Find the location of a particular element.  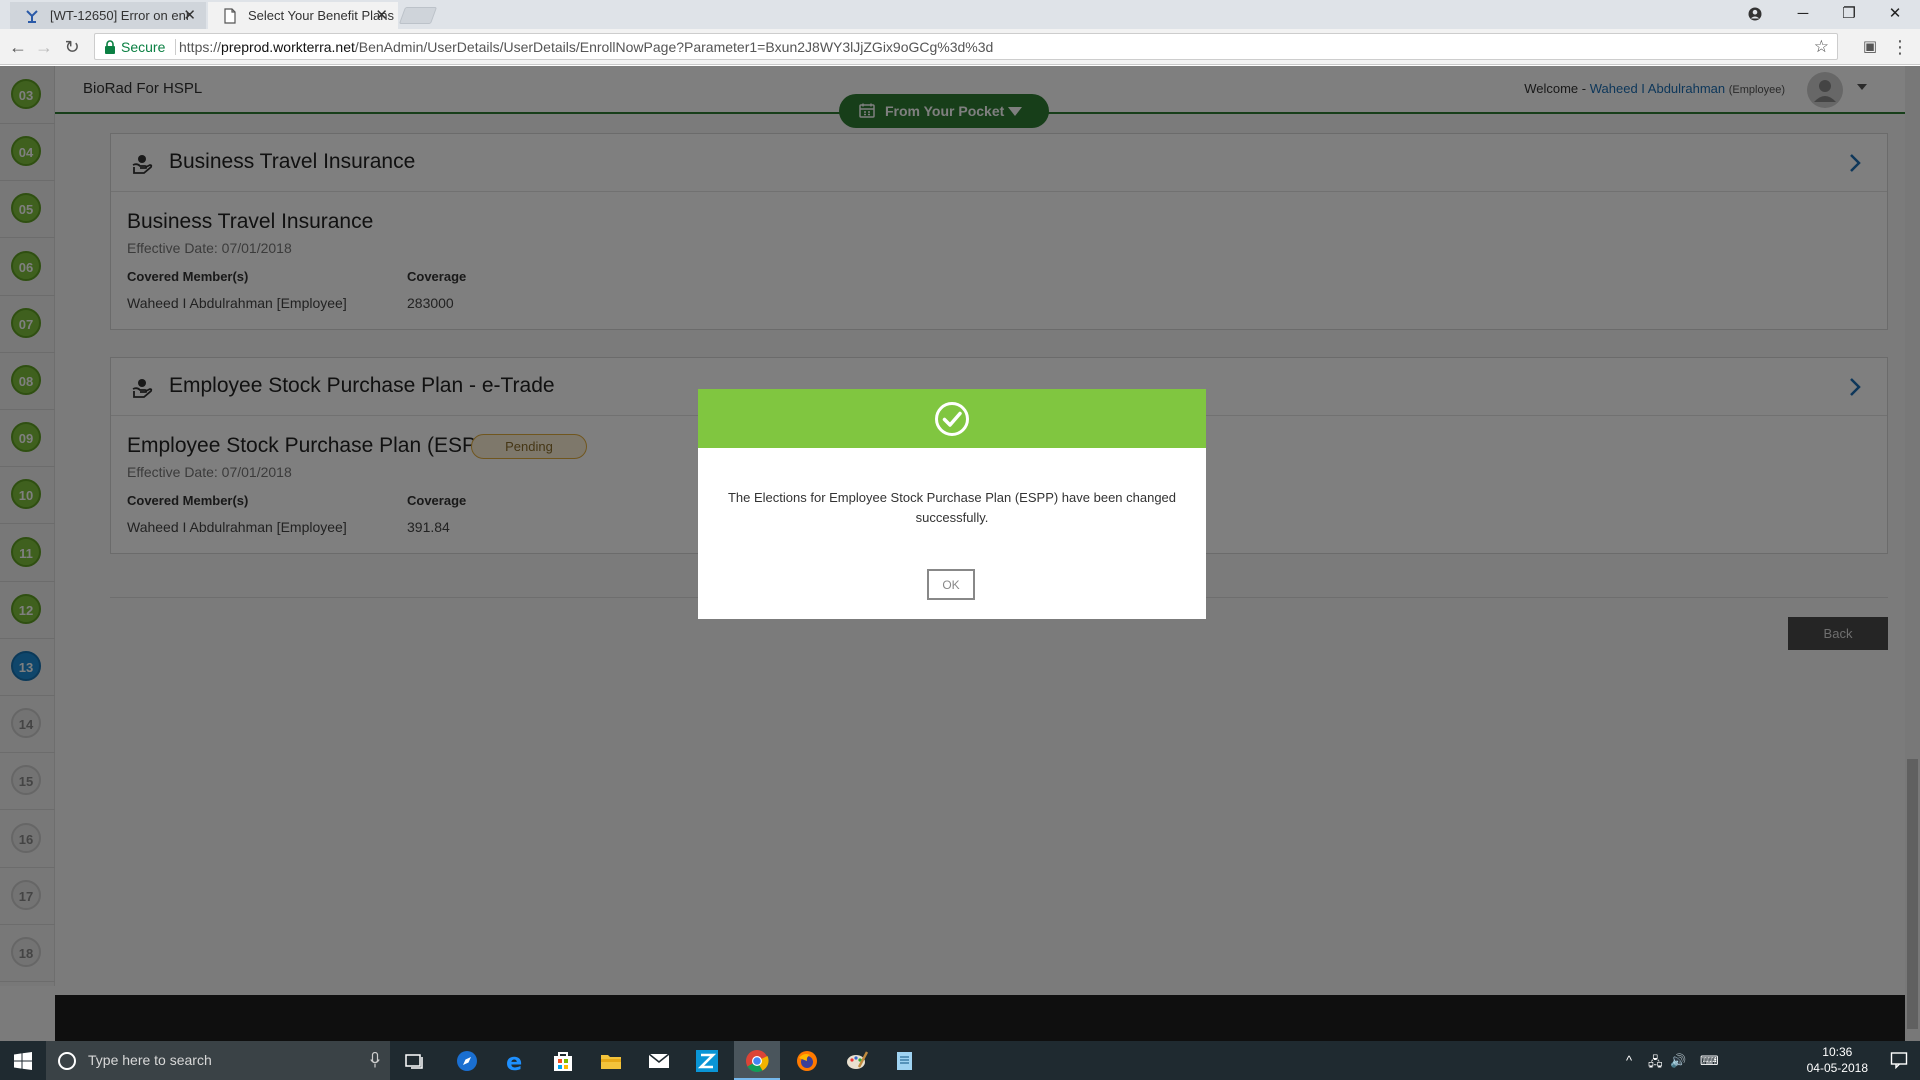

taskbar-app-firefox is located at coordinates (807, 1060).